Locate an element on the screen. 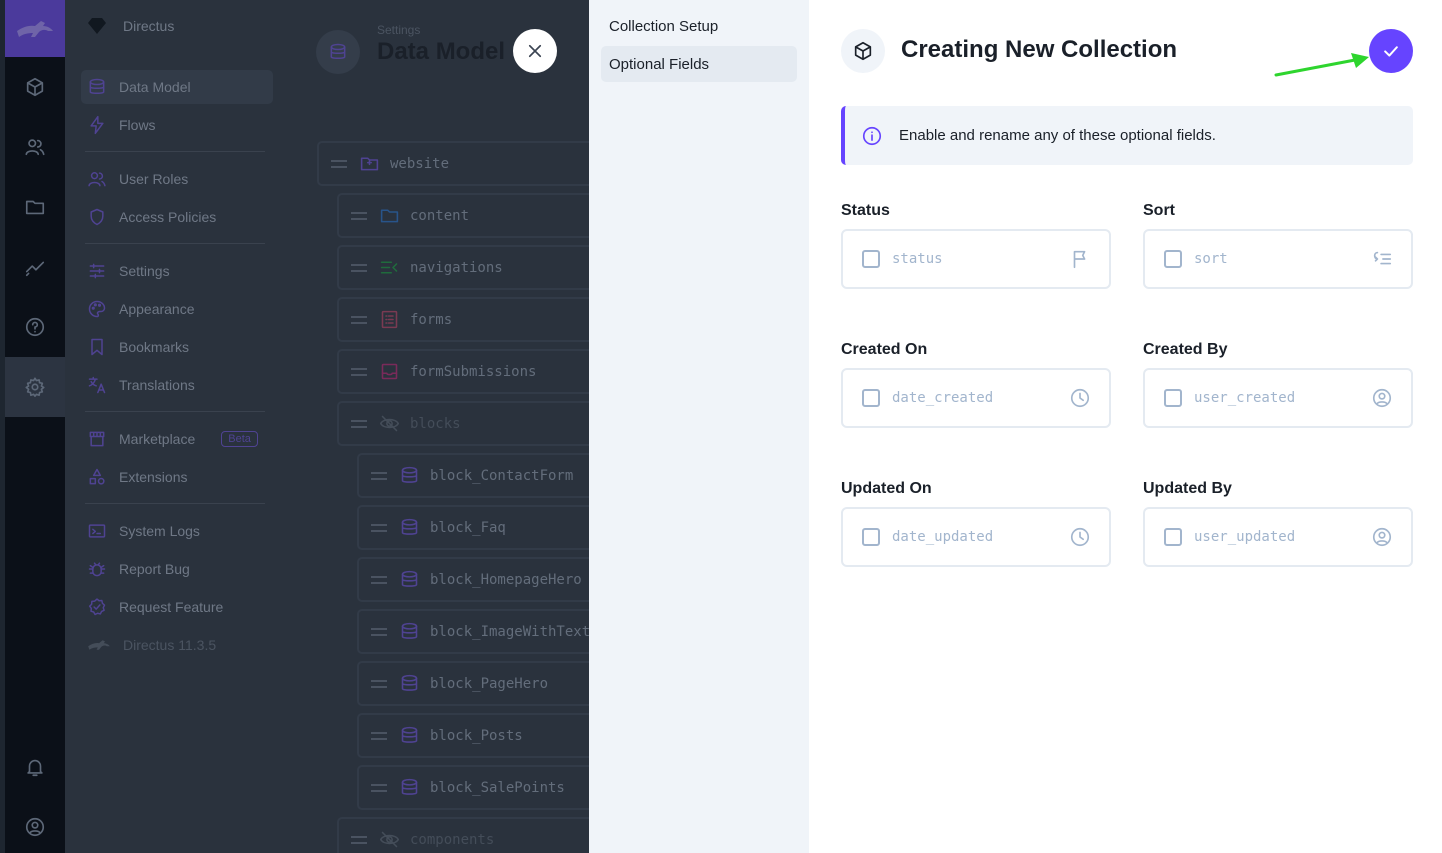  shapes-icon is located at coordinates (97, 476).